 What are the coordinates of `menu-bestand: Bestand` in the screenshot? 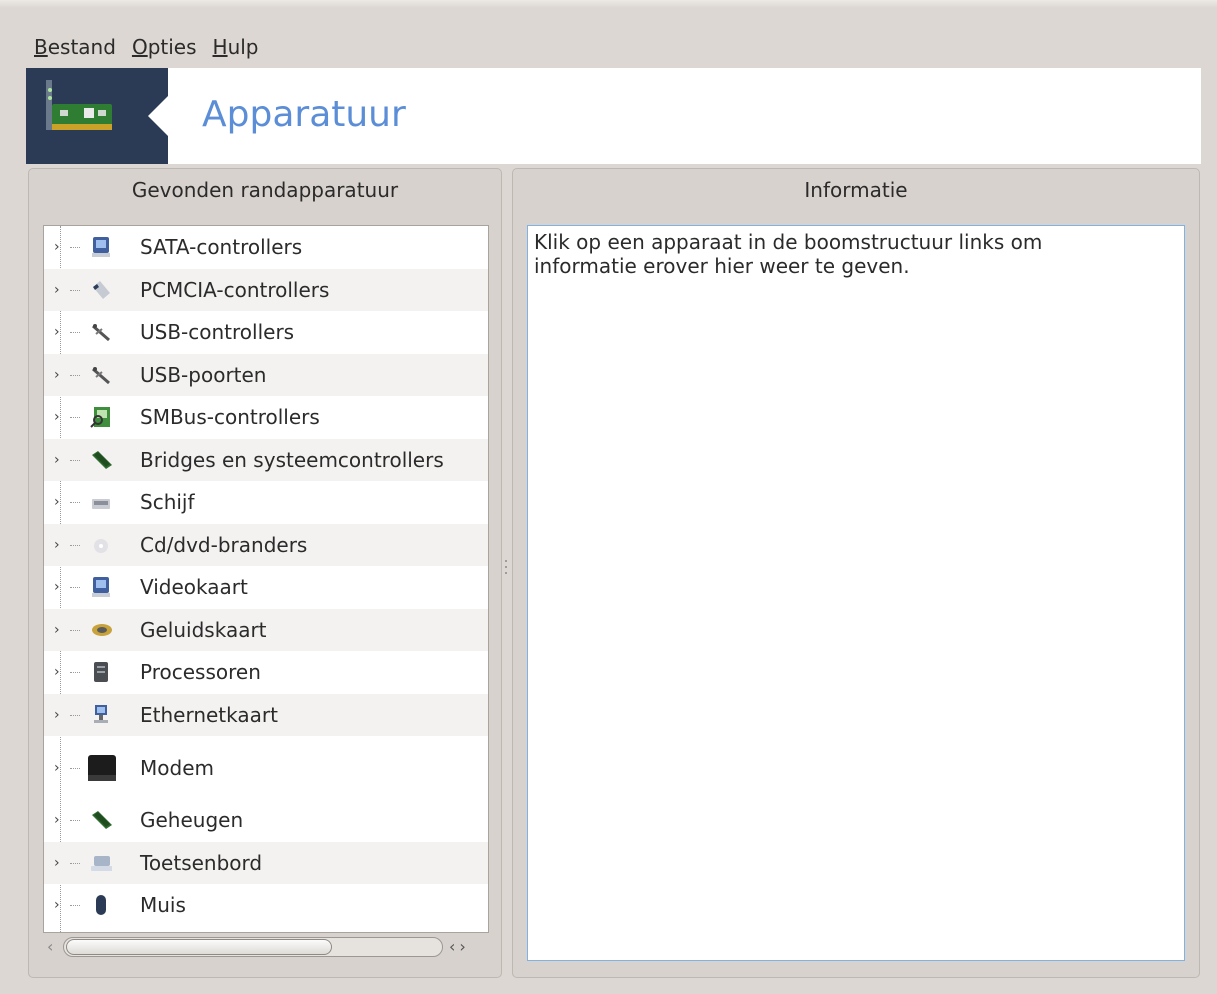 It's located at (75, 47).